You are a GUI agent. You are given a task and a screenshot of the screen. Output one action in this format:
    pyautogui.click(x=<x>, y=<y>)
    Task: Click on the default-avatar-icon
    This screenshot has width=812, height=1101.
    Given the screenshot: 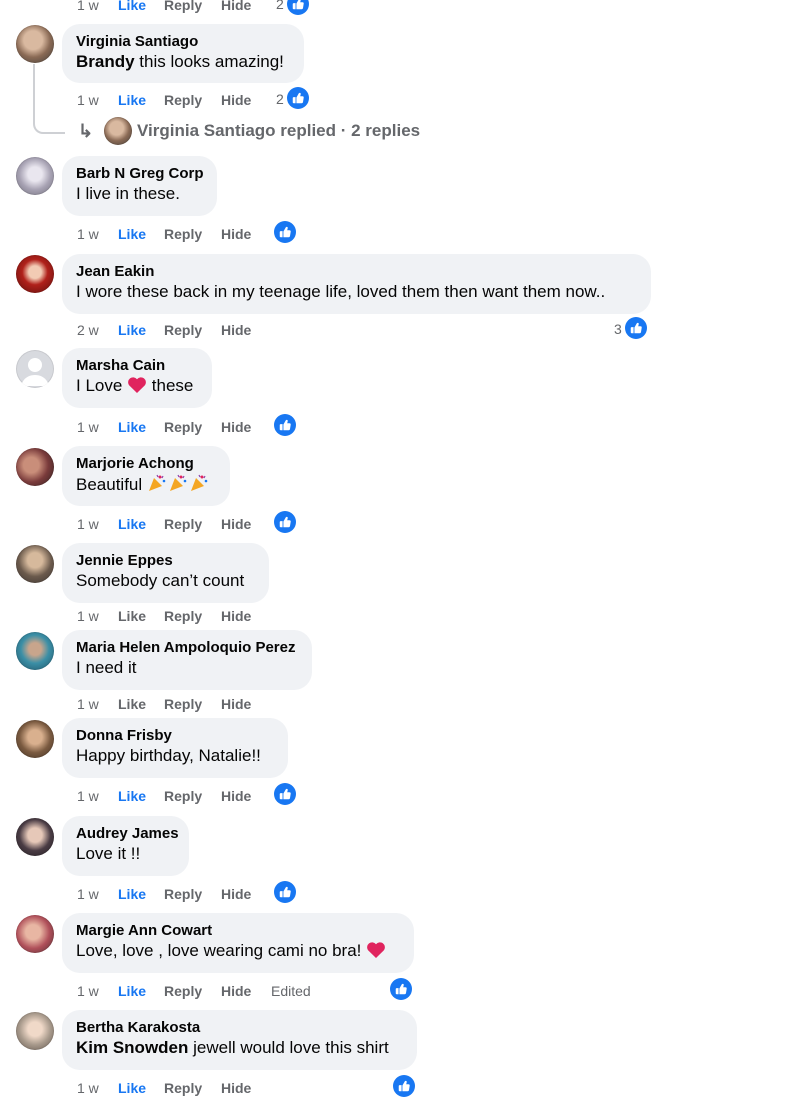 What is the action you would take?
    pyautogui.click(x=35, y=372)
    